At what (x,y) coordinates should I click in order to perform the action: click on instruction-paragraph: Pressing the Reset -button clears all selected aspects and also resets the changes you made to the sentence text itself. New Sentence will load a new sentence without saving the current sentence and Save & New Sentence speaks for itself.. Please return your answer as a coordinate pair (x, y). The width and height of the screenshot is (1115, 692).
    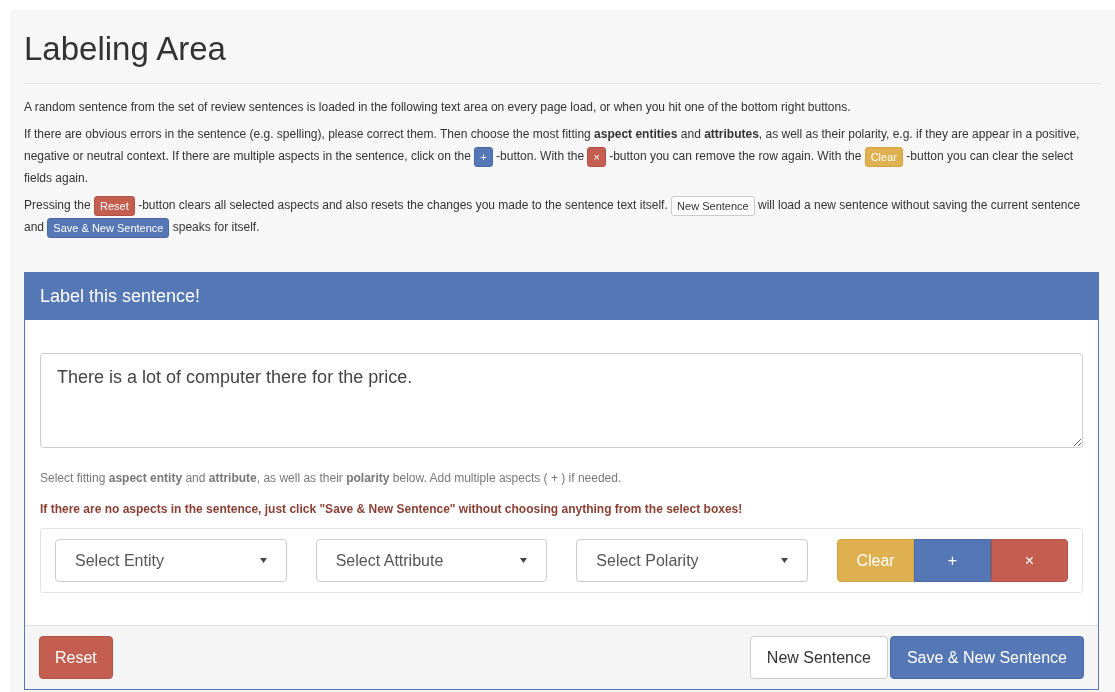
    Looking at the image, I should click on (562, 216).